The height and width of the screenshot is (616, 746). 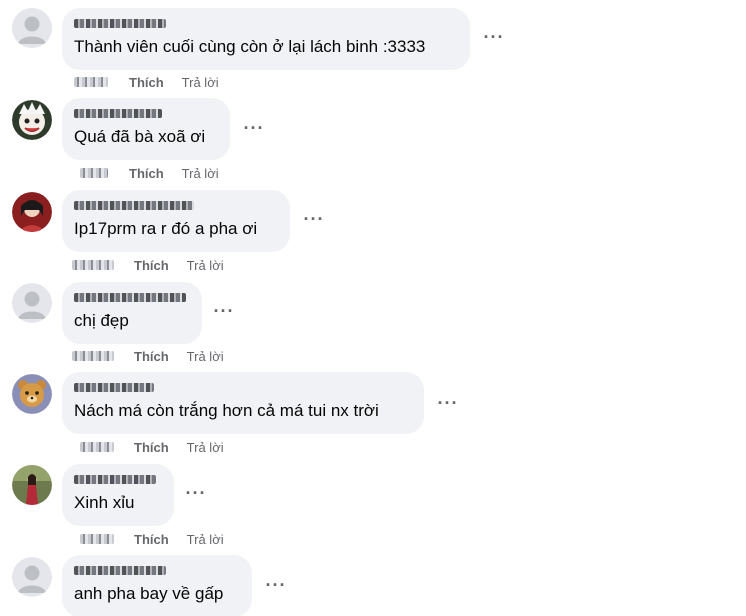 I want to click on comment-text: Nách má còn trắng hơn cả má tui nx trời, so click(x=226, y=410).